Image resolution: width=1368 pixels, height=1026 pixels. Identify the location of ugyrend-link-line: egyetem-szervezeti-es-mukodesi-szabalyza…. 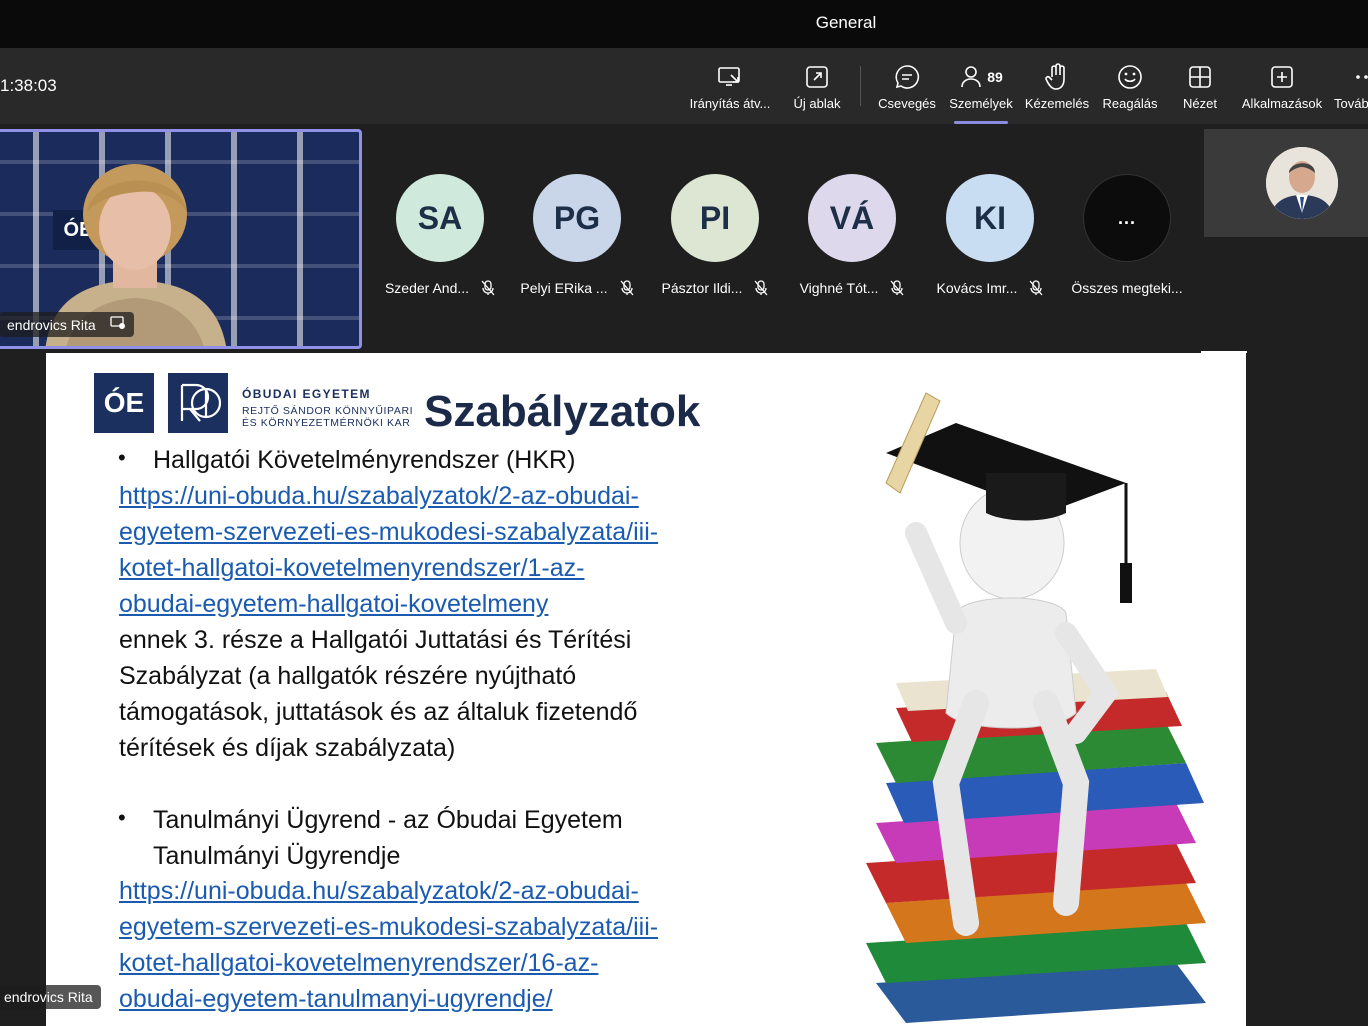
(388, 927).